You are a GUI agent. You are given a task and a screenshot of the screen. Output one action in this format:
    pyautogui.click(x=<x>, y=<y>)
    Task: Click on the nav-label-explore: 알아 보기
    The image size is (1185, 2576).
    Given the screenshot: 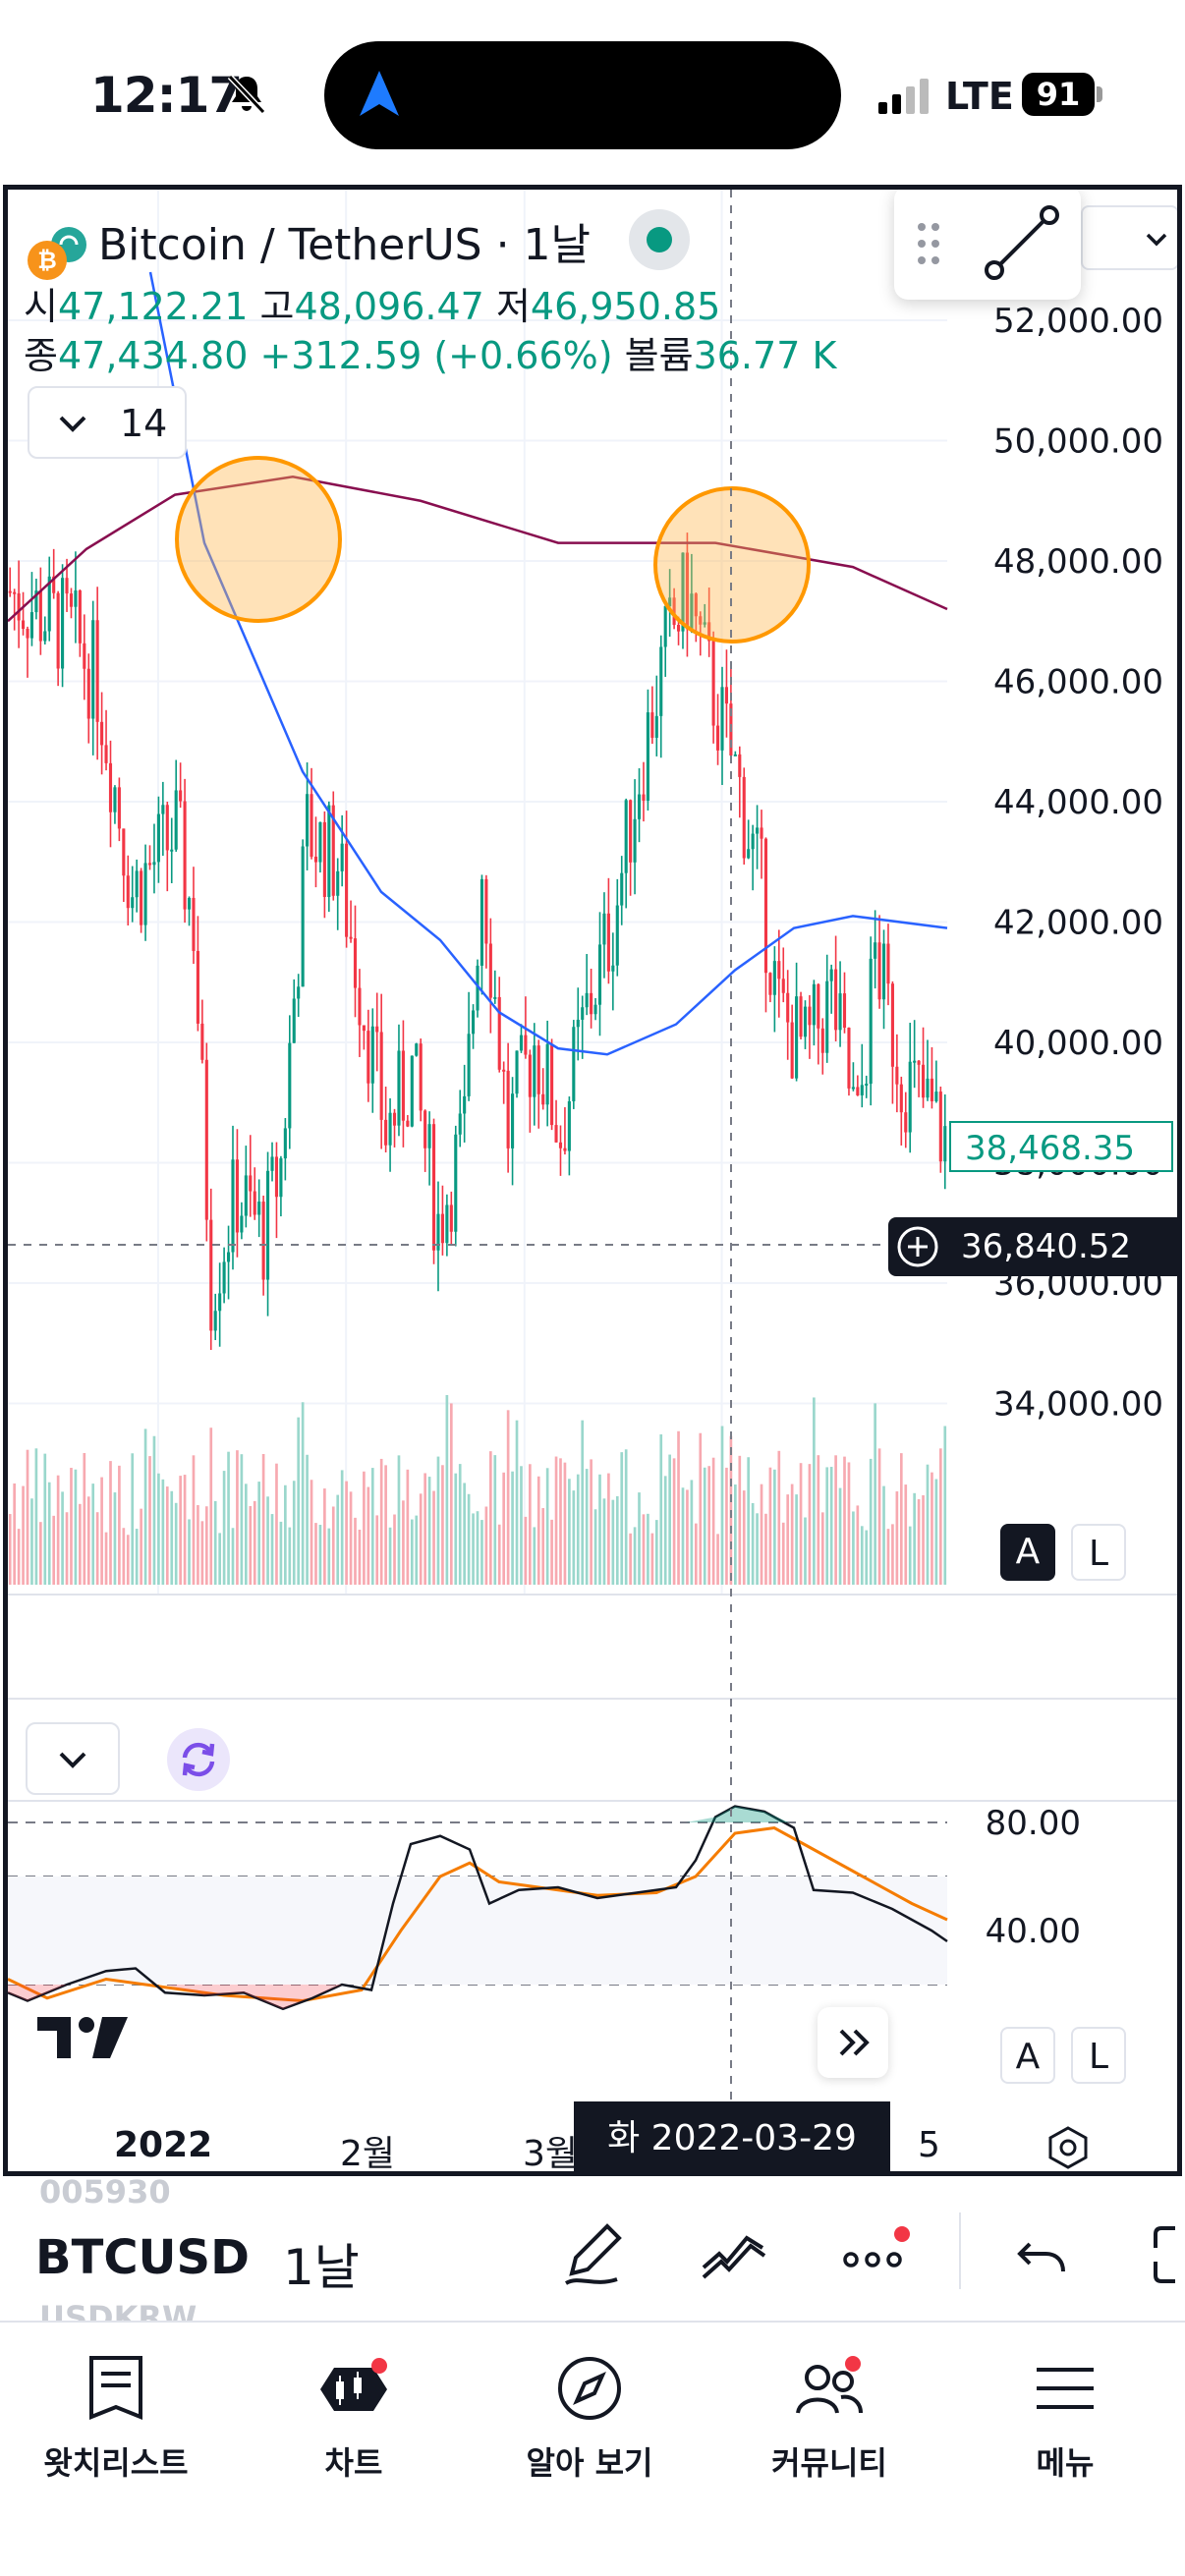 What is the action you would take?
    pyautogui.click(x=590, y=2463)
    